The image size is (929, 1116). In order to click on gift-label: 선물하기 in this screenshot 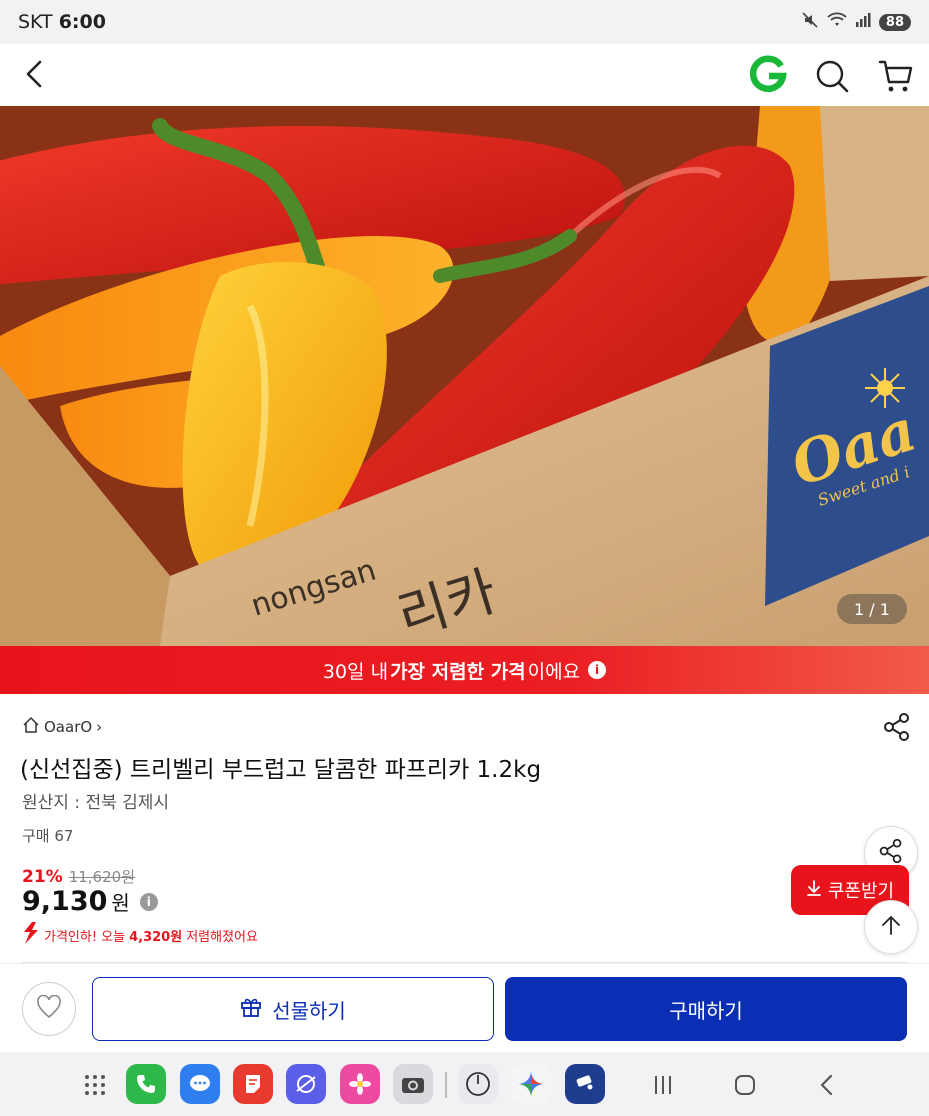, I will do `click(309, 1010)`.